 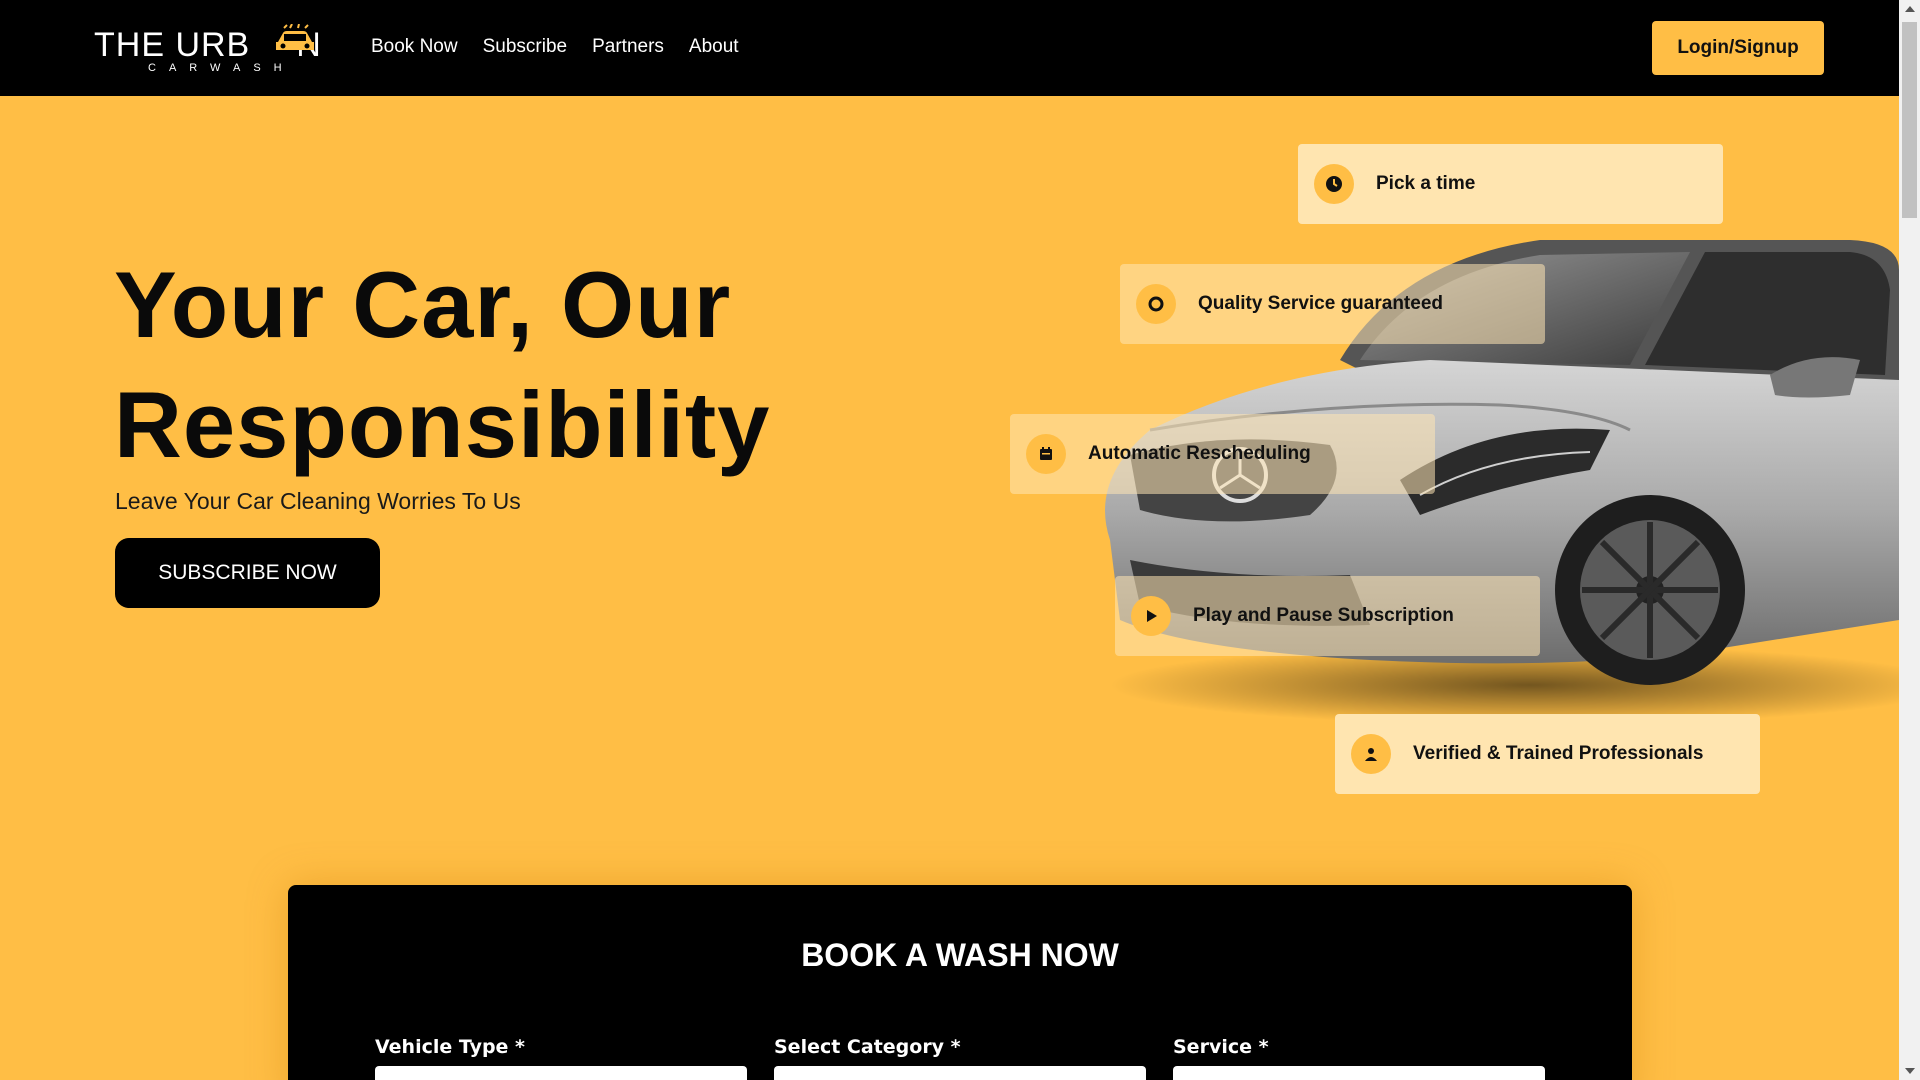 I want to click on vehicle-type-label: Vehicle Type *, so click(x=450, y=1047).